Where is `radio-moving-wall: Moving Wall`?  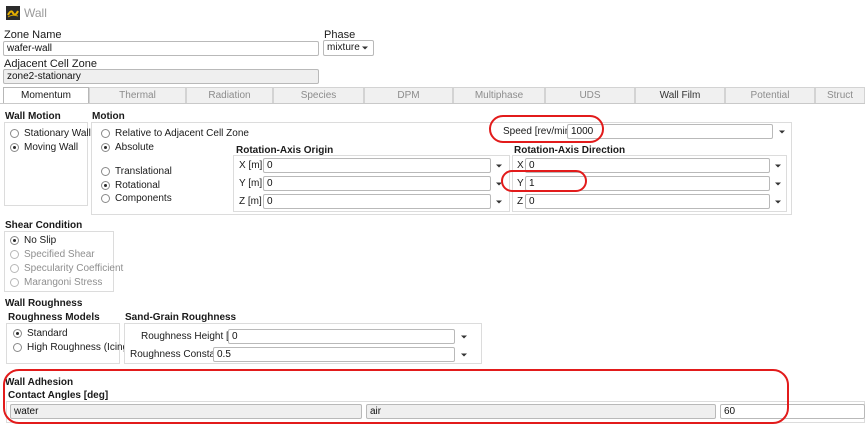 radio-moving-wall: Moving Wall is located at coordinates (44, 147).